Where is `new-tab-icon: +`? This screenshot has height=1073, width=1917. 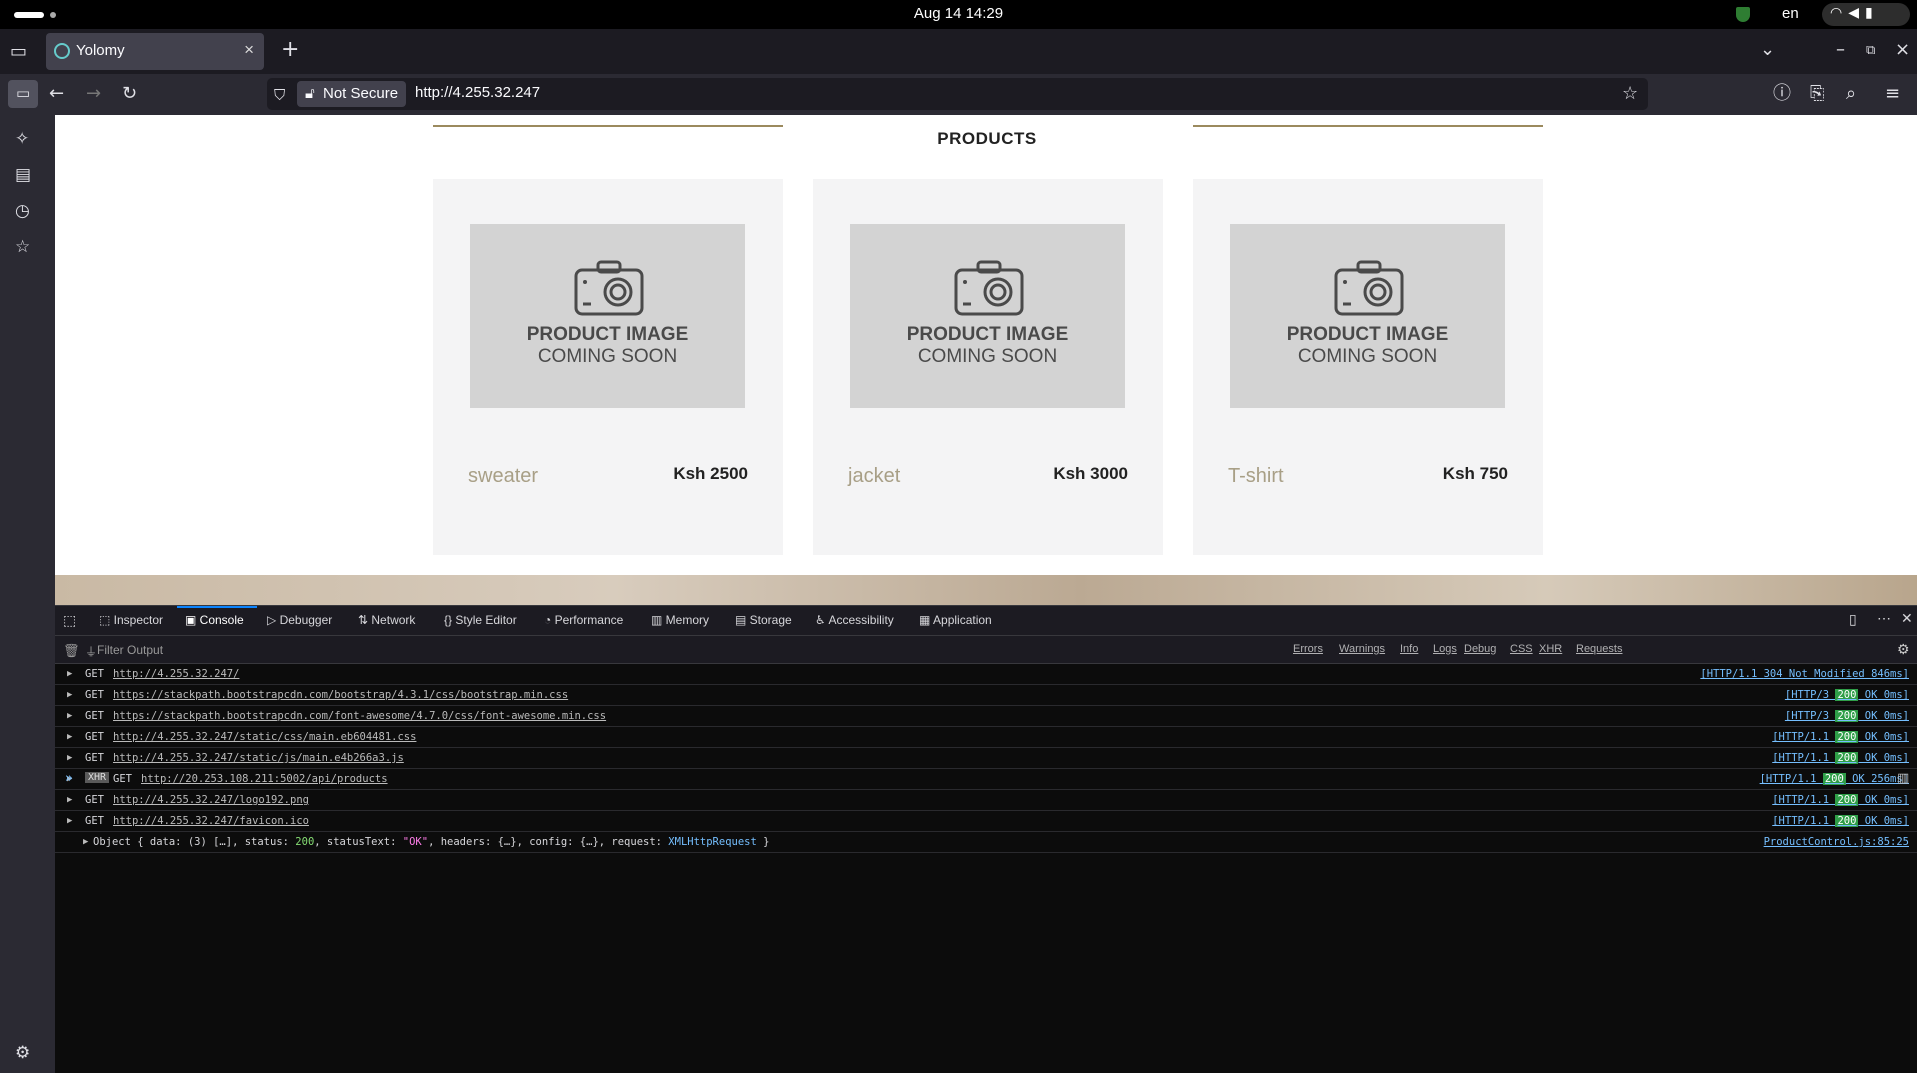 new-tab-icon: + is located at coordinates (290, 50).